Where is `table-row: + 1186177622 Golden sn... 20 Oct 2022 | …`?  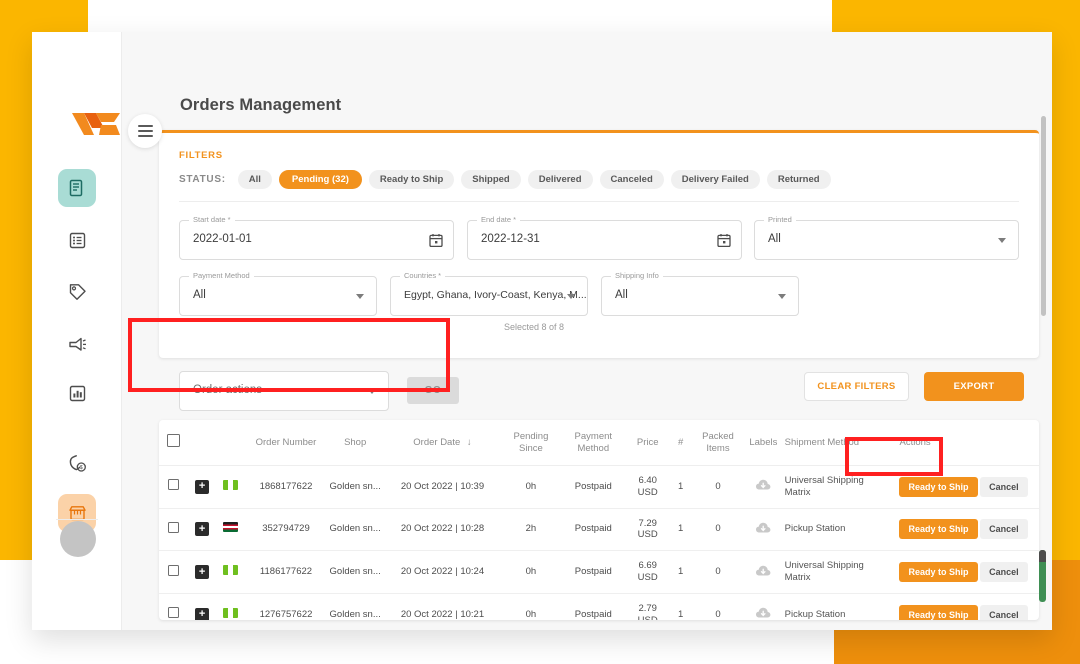 table-row: + 1186177622 Golden sn... 20 Oct 2022 | … is located at coordinates (599, 572).